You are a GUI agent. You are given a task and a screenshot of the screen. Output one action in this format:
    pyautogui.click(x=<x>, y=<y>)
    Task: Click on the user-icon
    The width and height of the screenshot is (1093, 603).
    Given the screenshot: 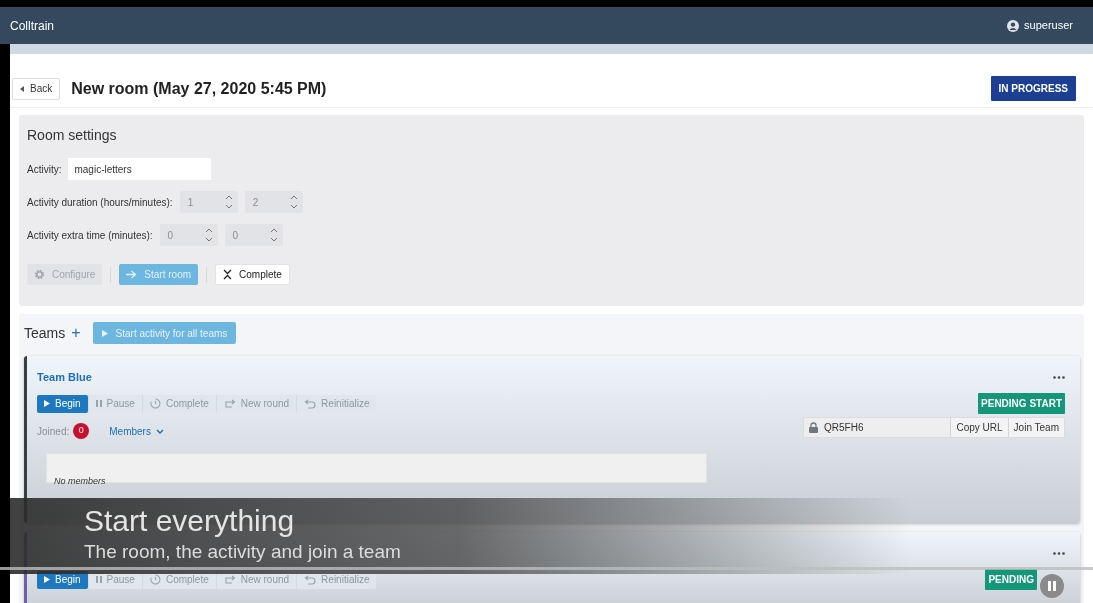 What is the action you would take?
    pyautogui.click(x=1013, y=25)
    